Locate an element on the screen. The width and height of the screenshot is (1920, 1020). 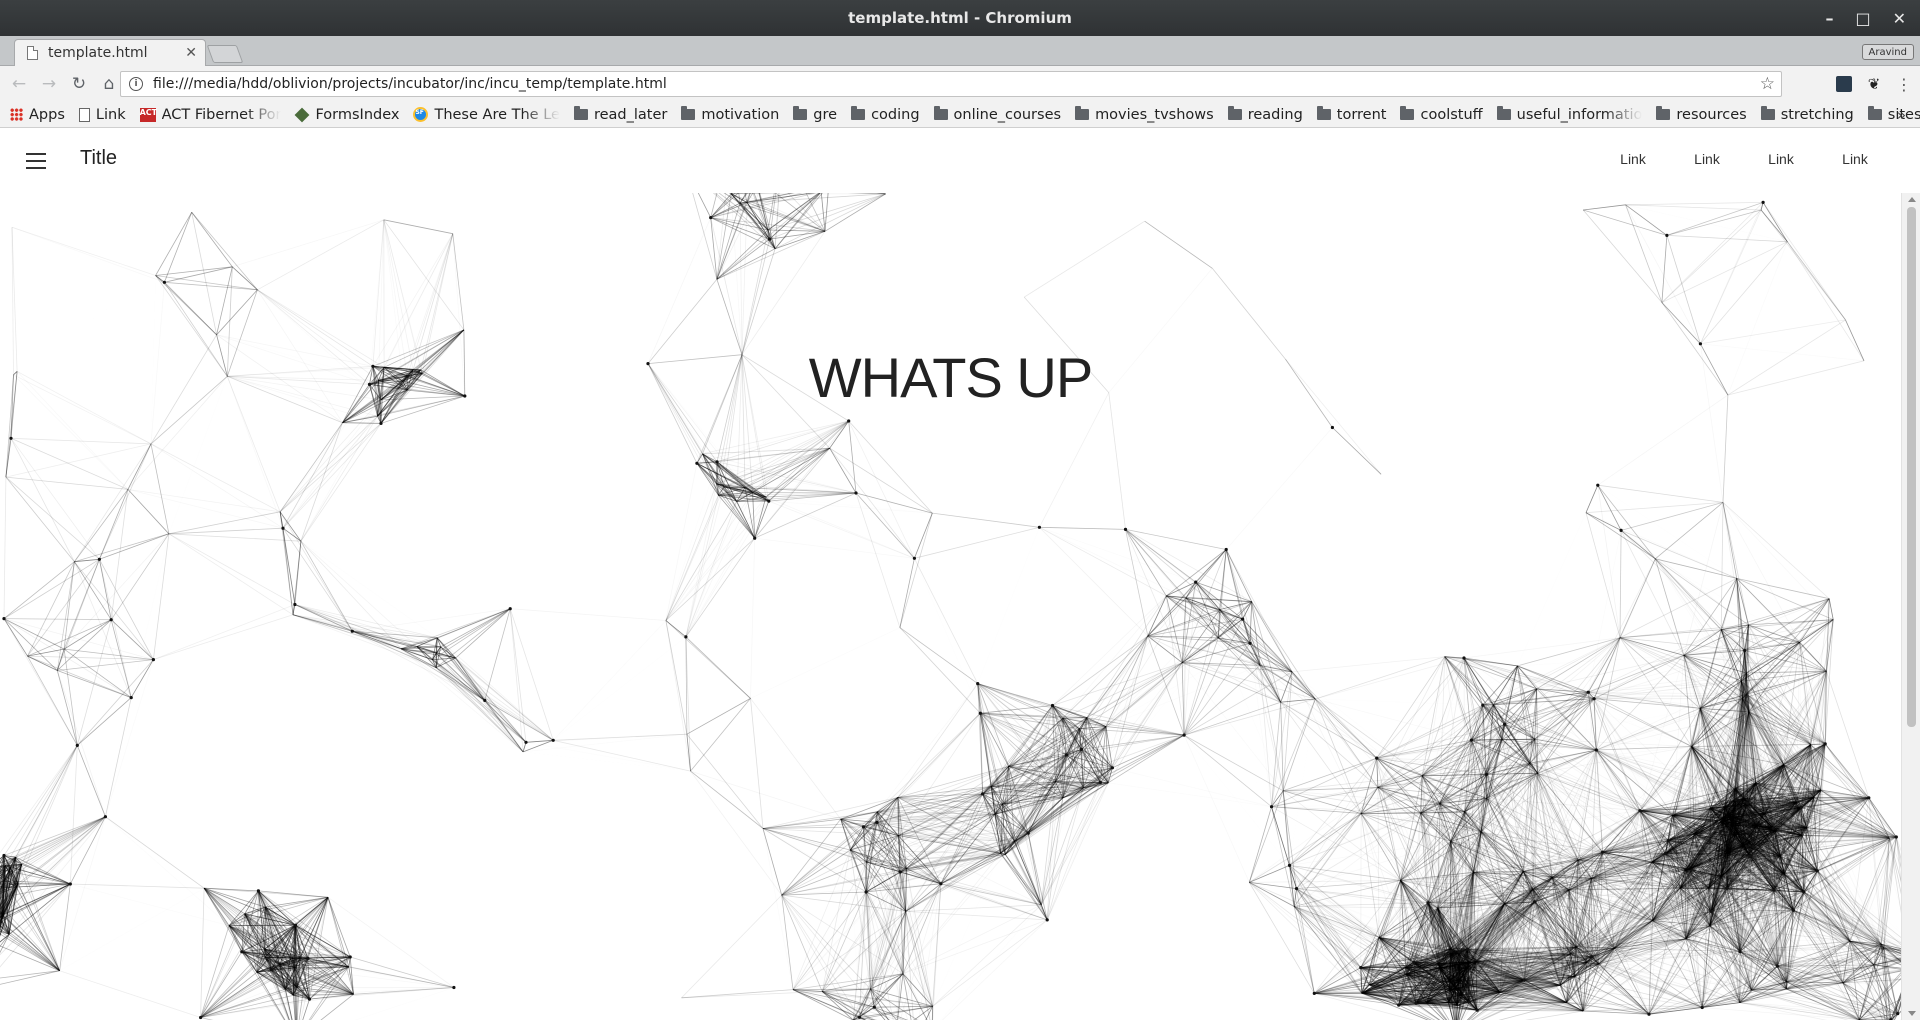
bookmark-item: gre is located at coordinates (815, 114).